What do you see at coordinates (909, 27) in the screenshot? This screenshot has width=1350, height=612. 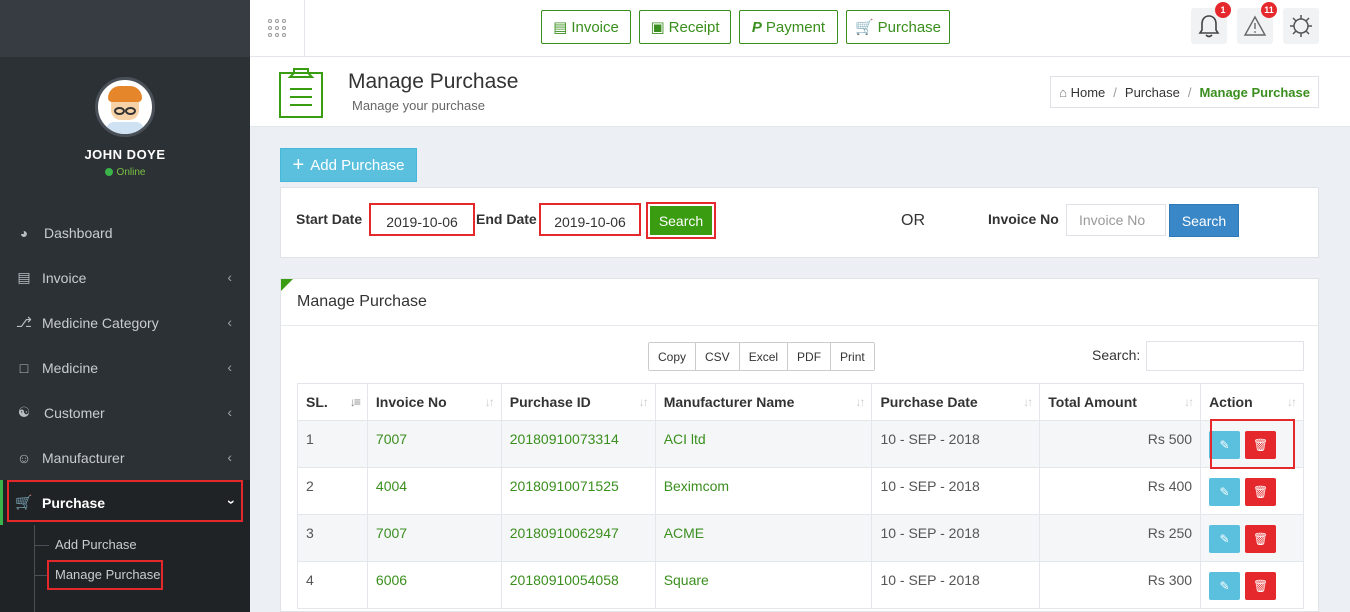 I see `header-button-label: Purchase` at bounding box center [909, 27].